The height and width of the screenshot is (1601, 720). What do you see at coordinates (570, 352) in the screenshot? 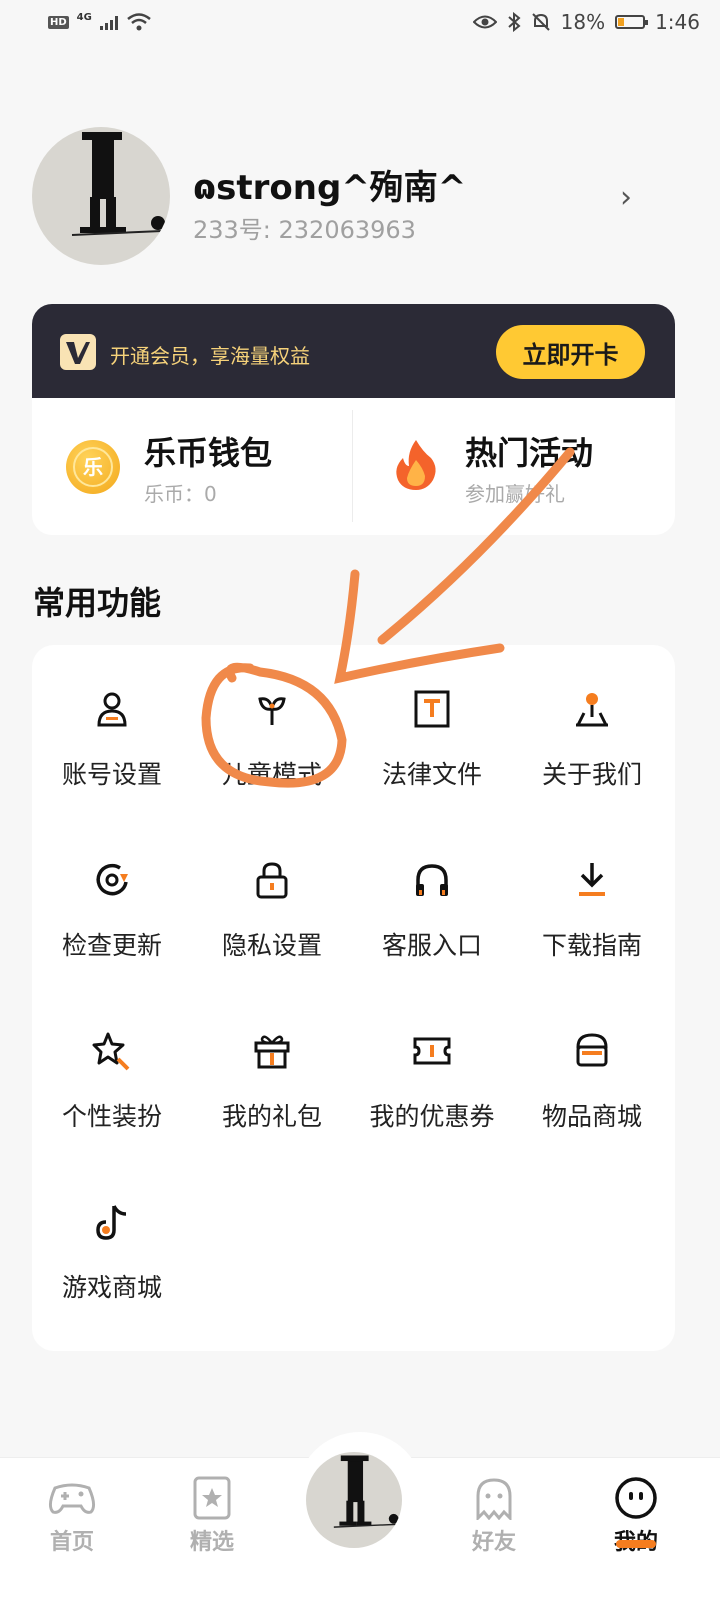
I see `open-membership-button: 立即开卡` at bounding box center [570, 352].